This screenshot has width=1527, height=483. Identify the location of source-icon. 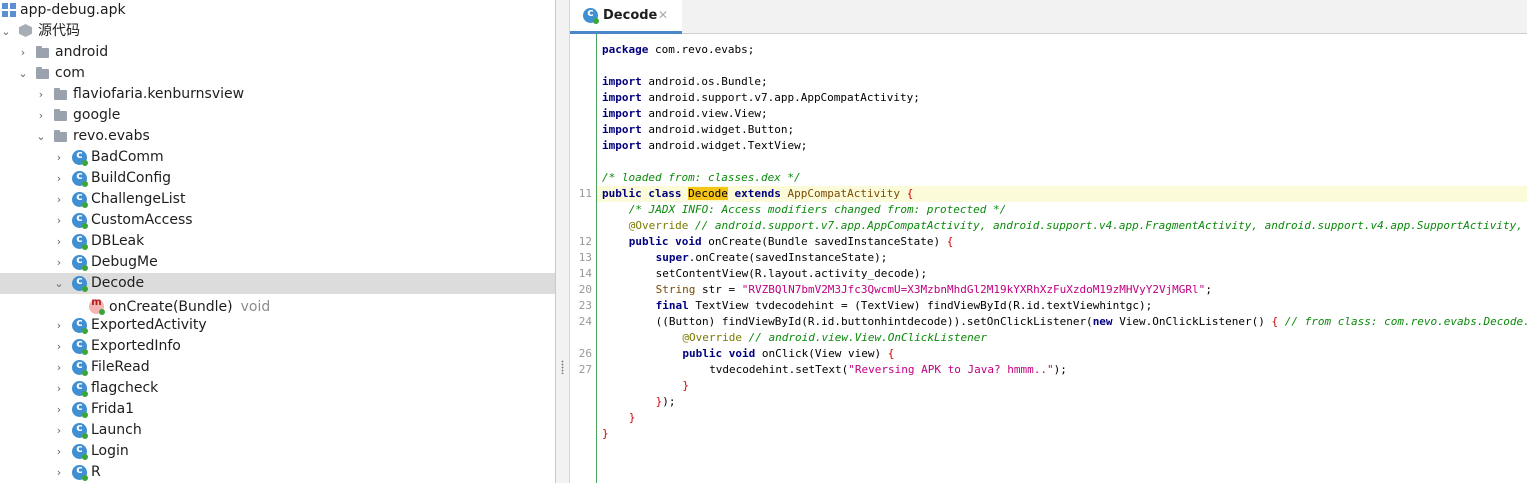
(26, 31).